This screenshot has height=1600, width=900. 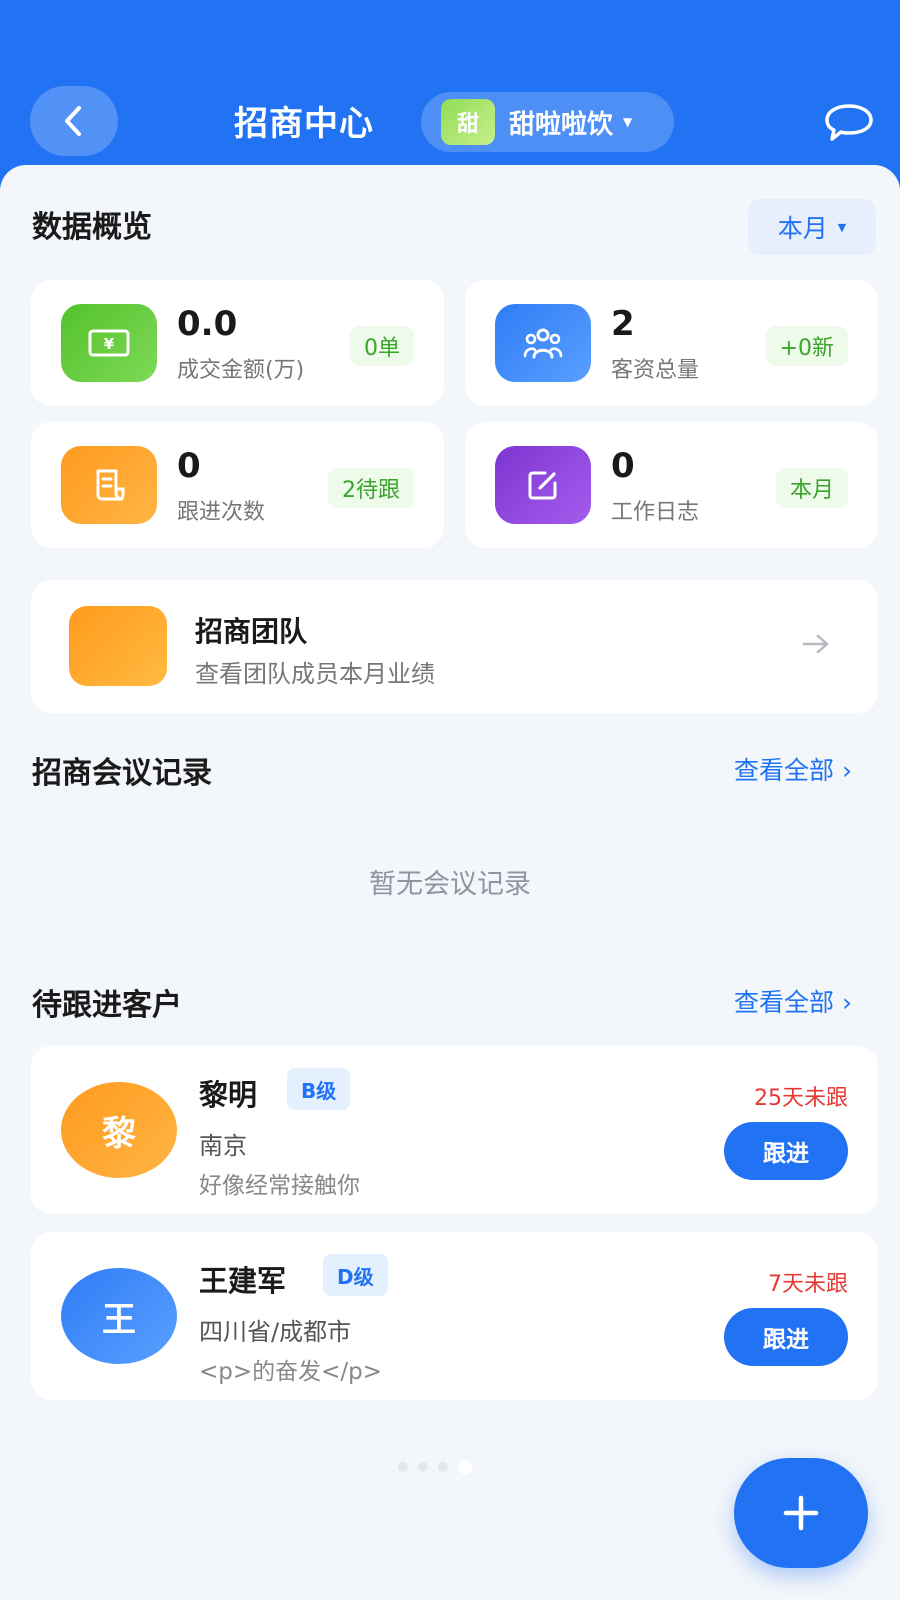 What do you see at coordinates (119, 1130) in the screenshot?
I see `avatar: 黎` at bounding box center [119, 1130].